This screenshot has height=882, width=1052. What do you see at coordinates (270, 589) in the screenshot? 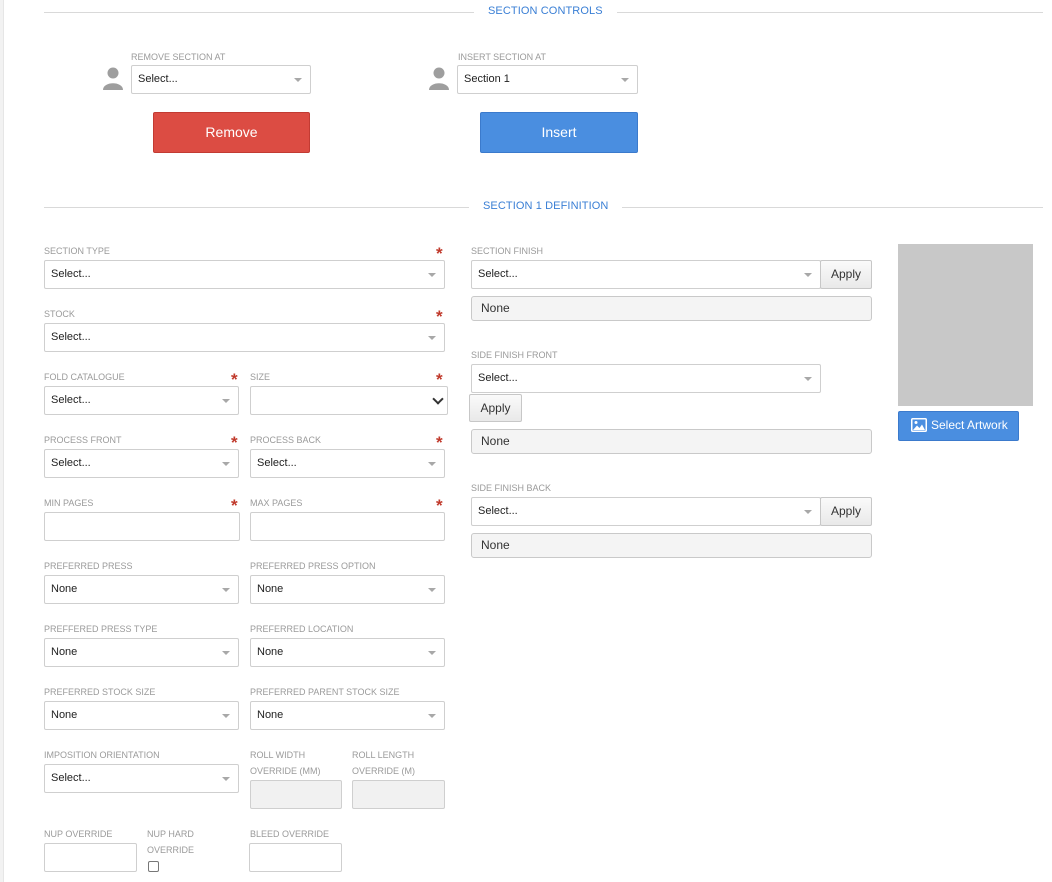
I see `preferred-press-option-value: None` at bounding box center [270, 589].